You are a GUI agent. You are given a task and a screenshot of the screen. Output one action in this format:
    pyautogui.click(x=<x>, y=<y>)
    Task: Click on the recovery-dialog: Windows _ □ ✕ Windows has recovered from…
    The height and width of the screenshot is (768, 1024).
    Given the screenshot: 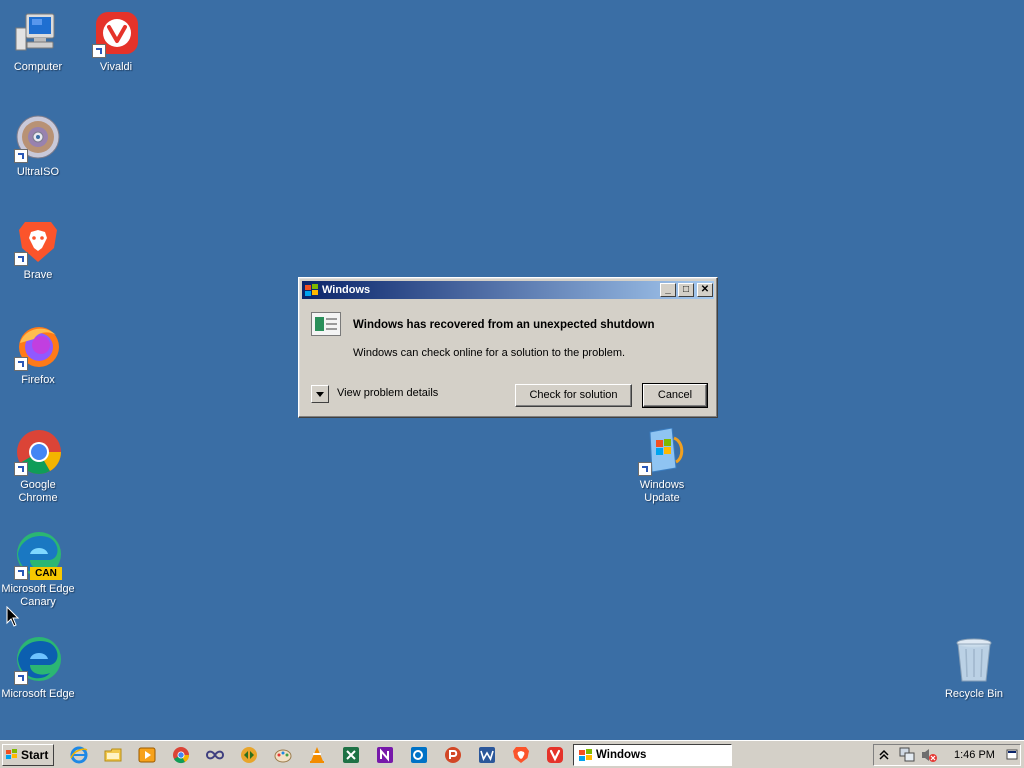 What is the action you would take?
    pyautogui.click(x=508, y=347)
    